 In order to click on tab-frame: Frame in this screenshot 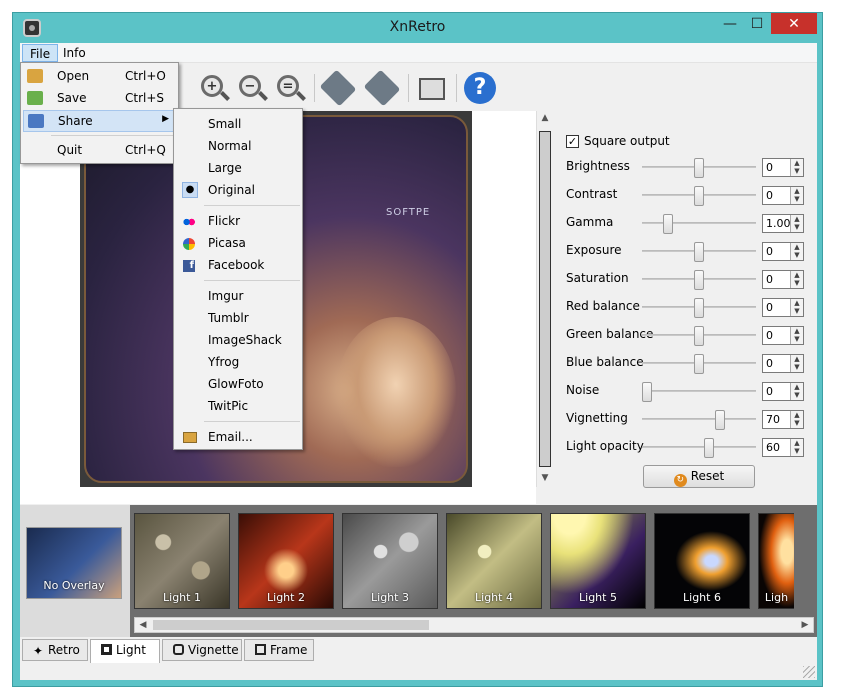, I will do `click(279, 650)`.